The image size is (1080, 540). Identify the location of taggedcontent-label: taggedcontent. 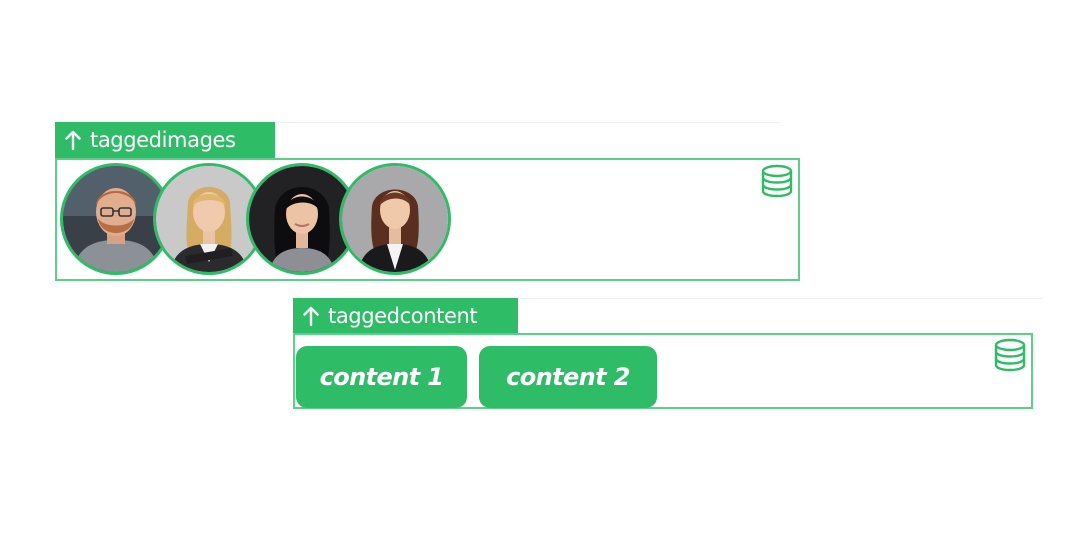
(405, 316).